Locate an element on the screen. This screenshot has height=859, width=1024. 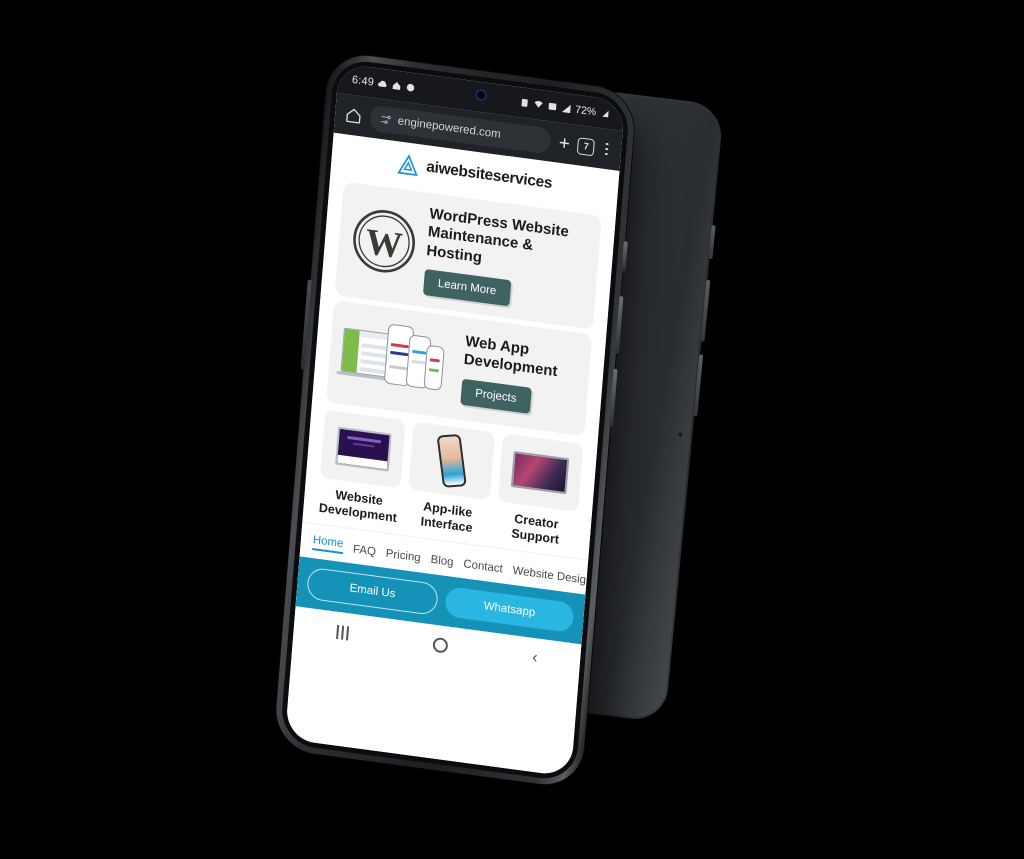
feature-app-like-interface: App-like Interface is located at coordinates (450, 479).